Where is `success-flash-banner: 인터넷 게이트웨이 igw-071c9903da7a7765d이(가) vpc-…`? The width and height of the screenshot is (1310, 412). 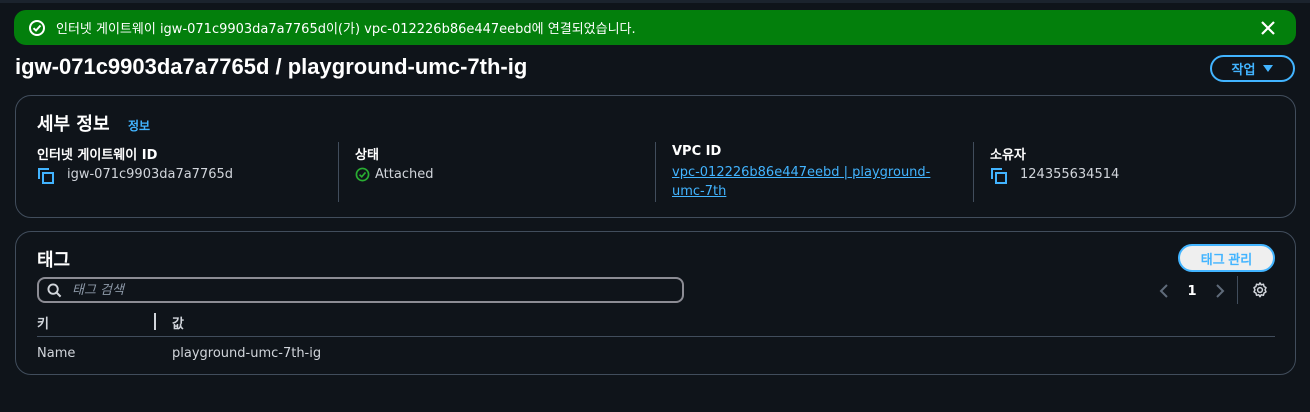 success-flash-banner: 인터넷 게이트웨이 igw-071c9903da7a7765d이(가) vpc-… is located at coordinates (655, 27).